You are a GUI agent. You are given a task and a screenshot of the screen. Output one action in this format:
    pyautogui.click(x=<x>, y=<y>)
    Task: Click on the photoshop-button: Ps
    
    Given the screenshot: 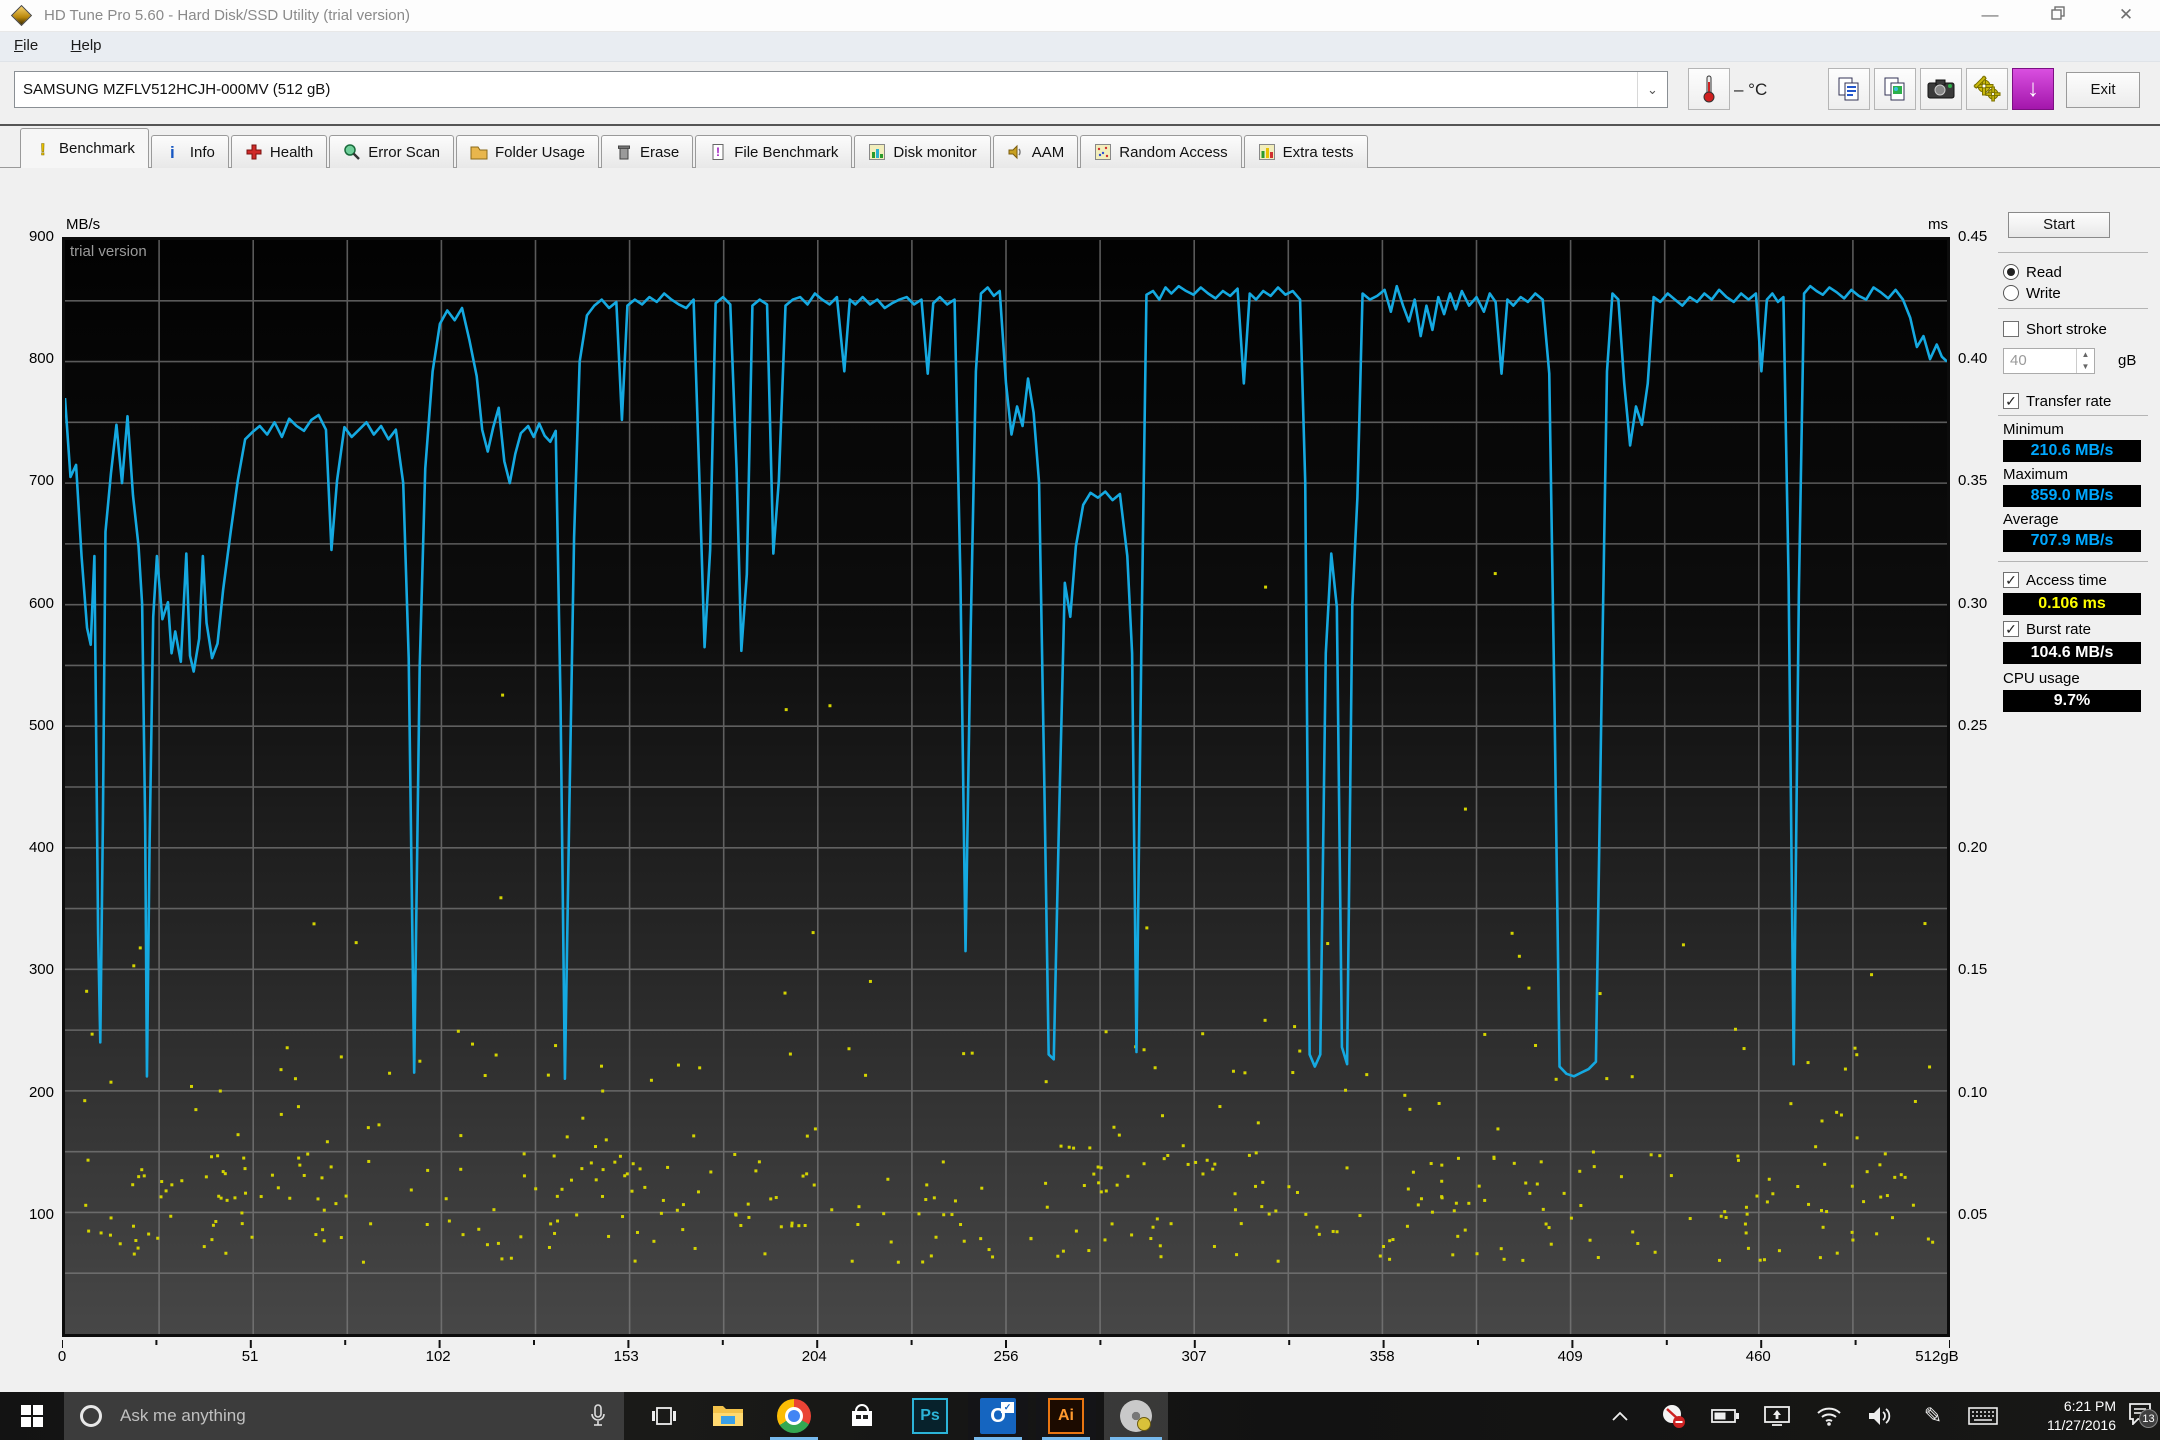 What is the action you would take?
    pyautogui.click(x=930, y=1416)
    